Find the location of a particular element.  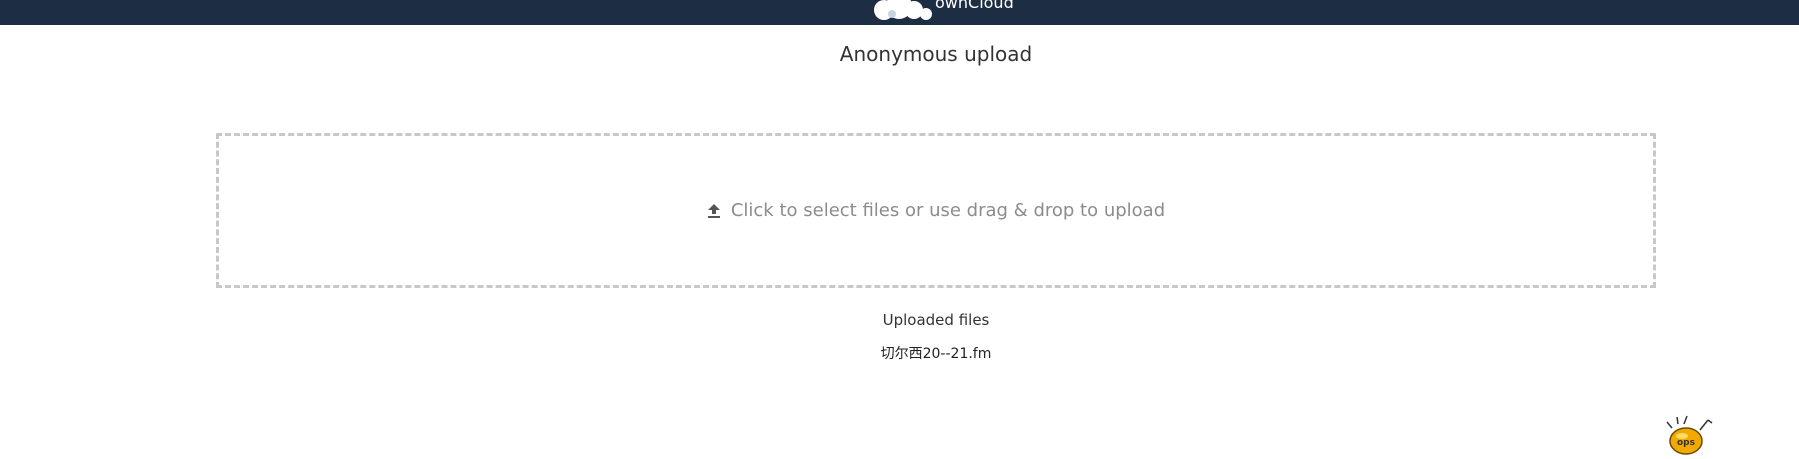

upload-icon is located at coordinates (713, 210).